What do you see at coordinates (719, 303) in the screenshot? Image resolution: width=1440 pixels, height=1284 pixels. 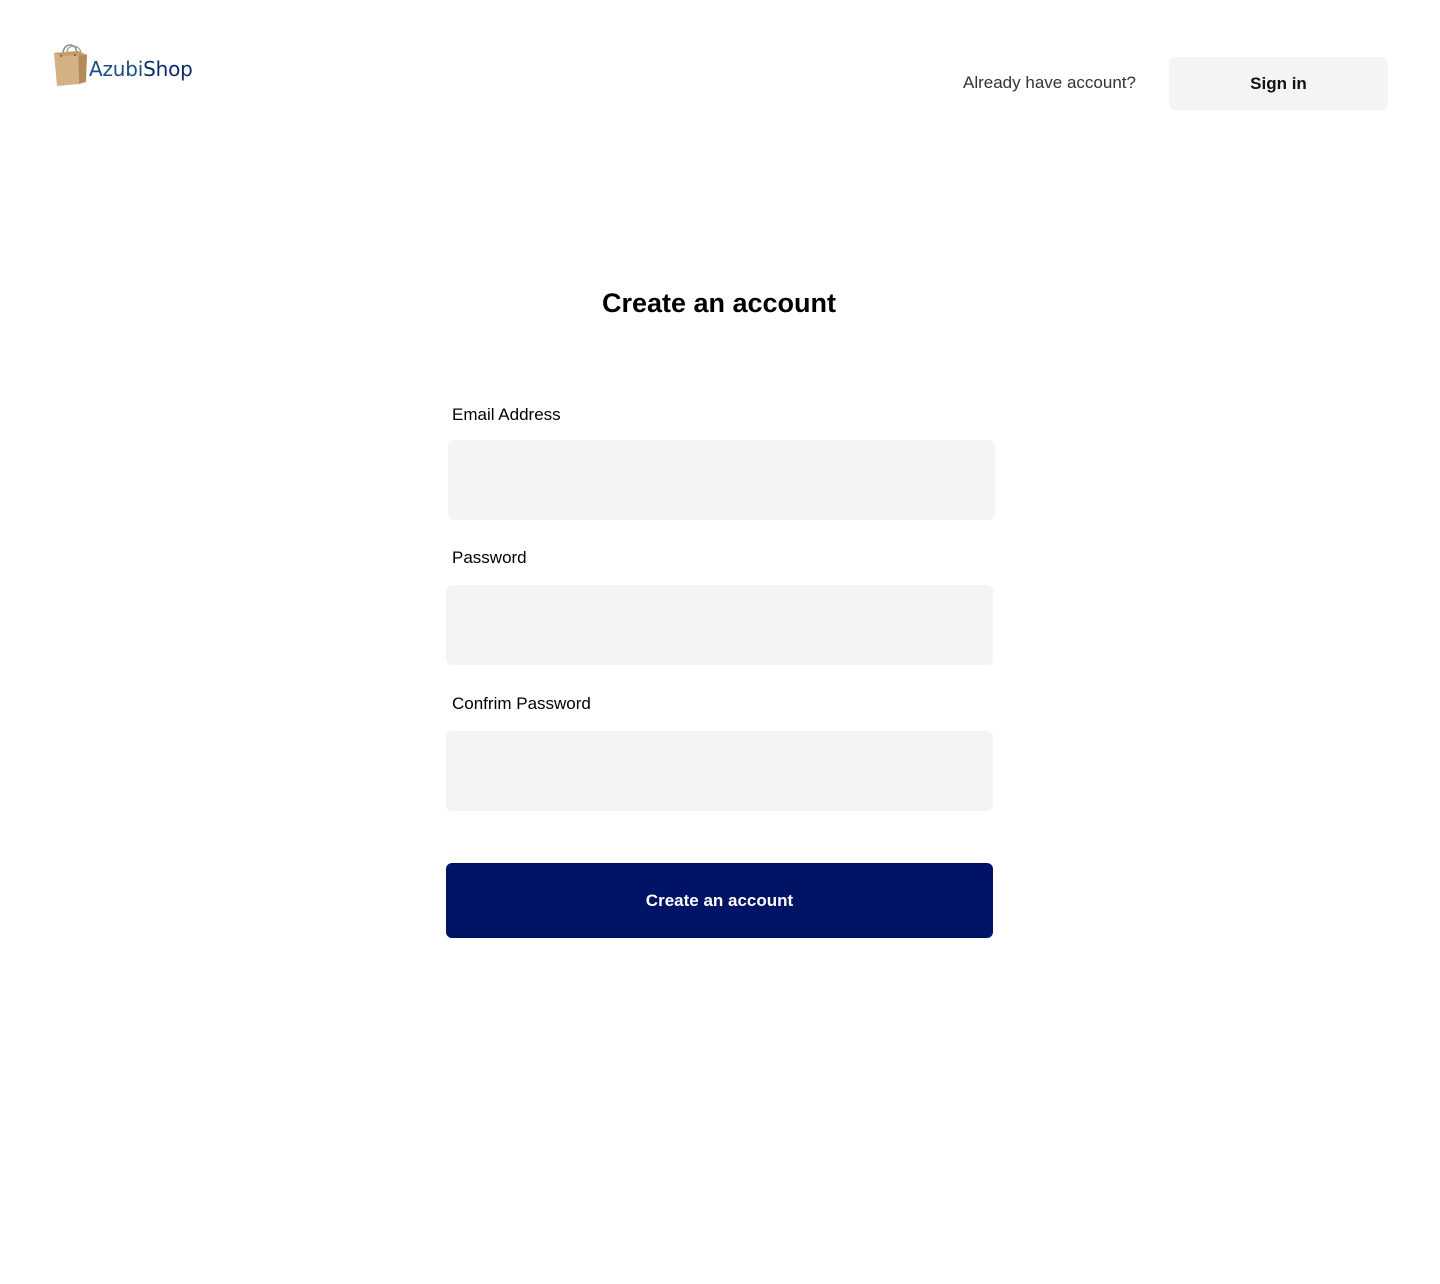 I see `page-title: Create an account` at bounding box center [719, 303].